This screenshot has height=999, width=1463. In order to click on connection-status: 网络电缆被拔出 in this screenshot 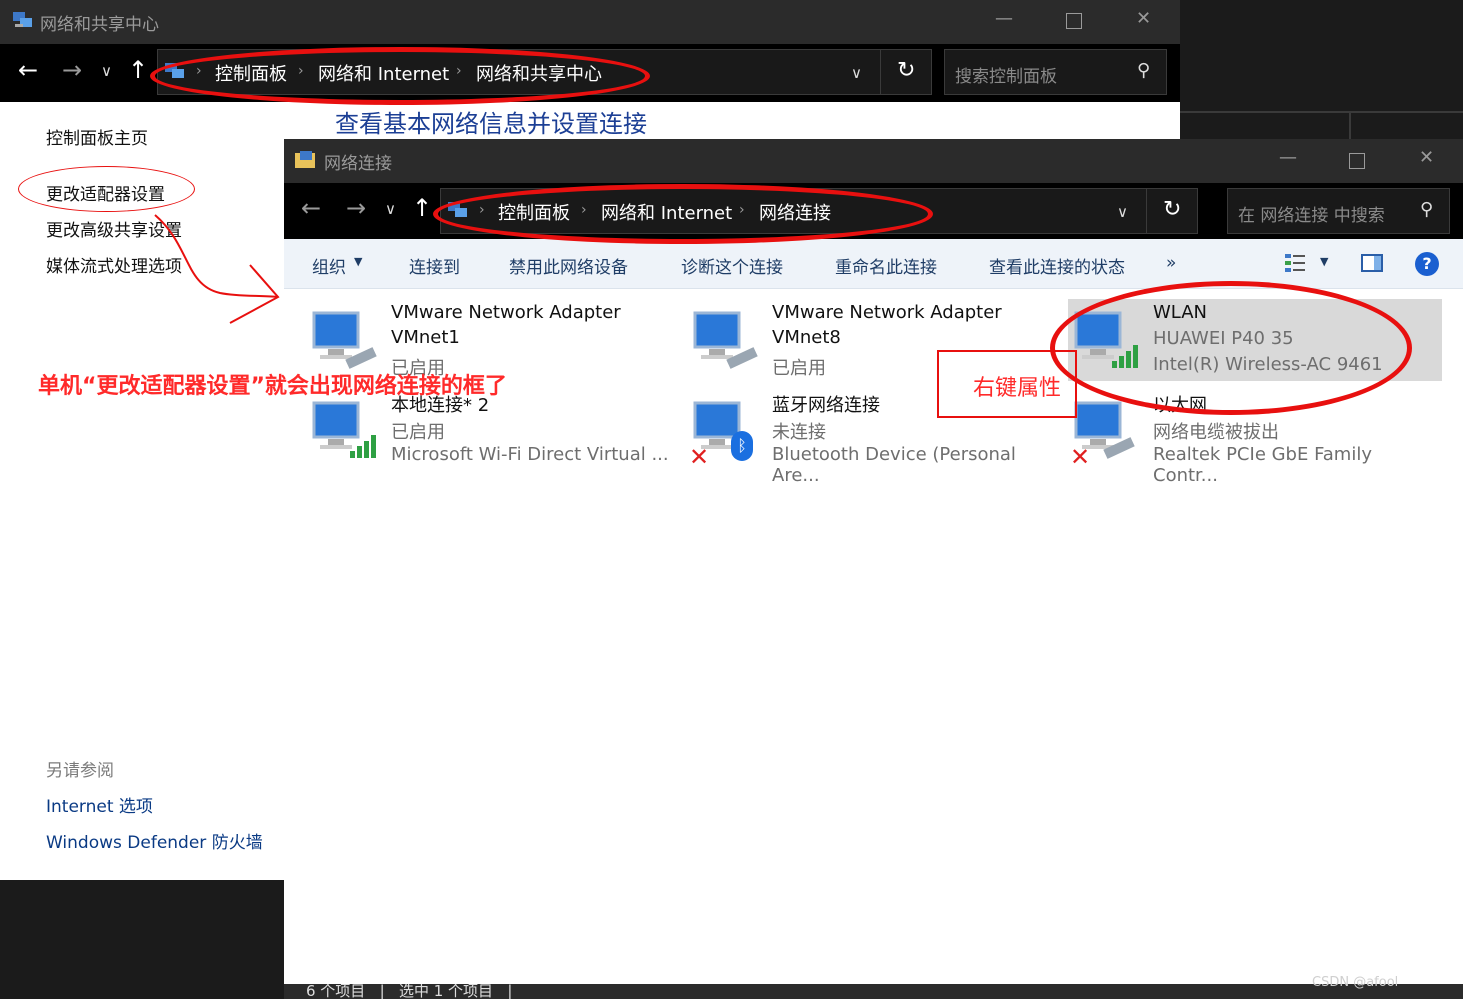, I will do `click(1216, 432)`.